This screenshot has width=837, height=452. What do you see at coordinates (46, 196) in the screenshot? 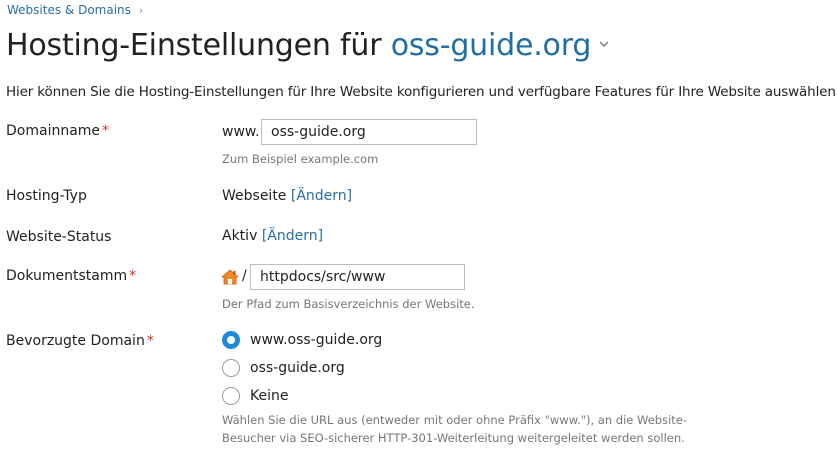
I see `hosting-type-label: Hosting-Typ` at bounding box center [46, 196].